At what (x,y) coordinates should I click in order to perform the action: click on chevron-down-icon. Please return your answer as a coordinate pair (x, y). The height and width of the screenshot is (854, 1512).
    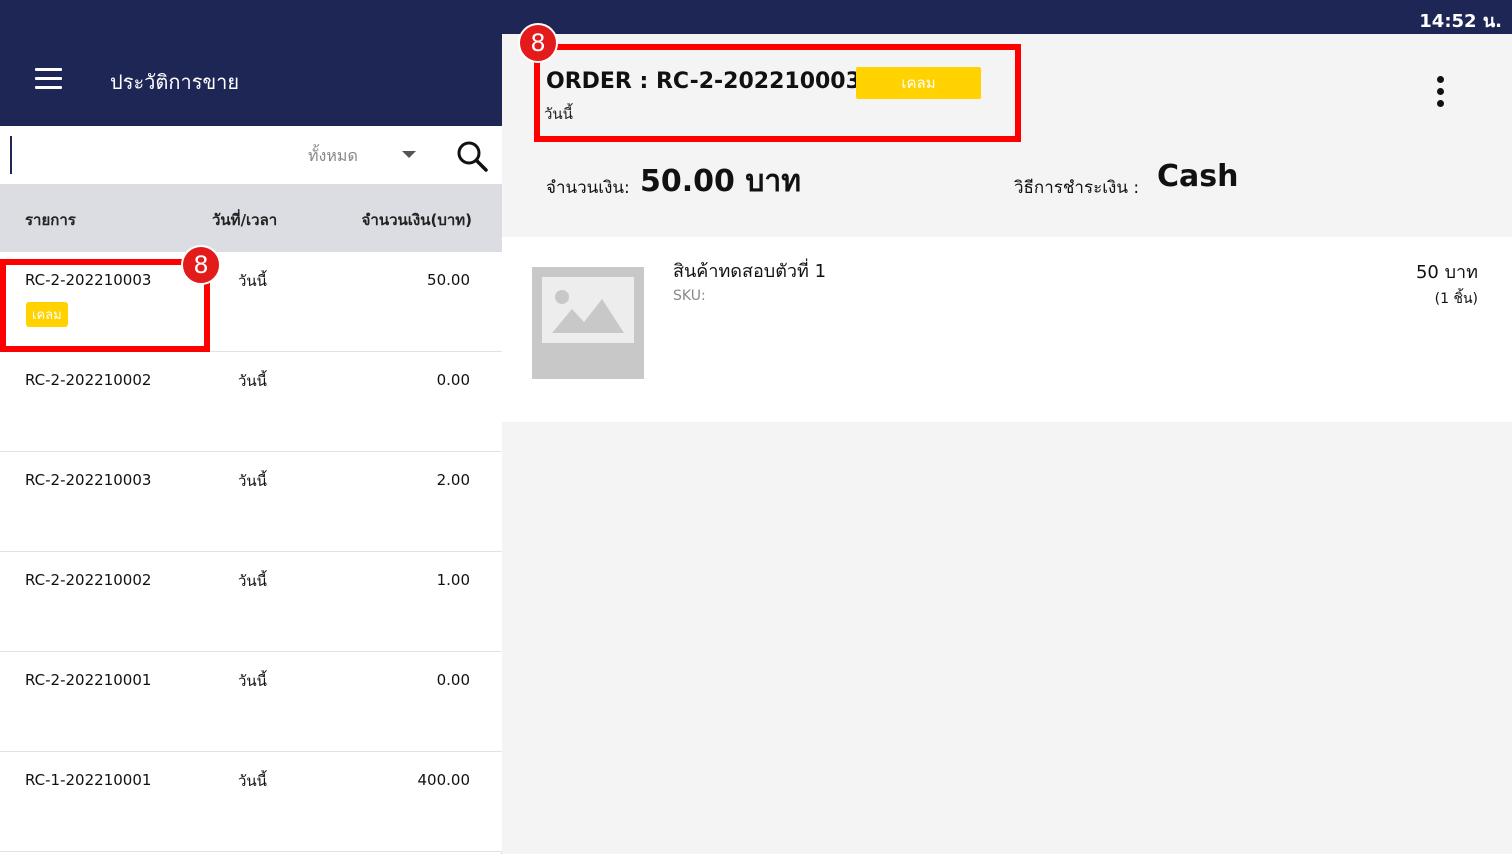
    Looking at the image, I should click on (409, 154).